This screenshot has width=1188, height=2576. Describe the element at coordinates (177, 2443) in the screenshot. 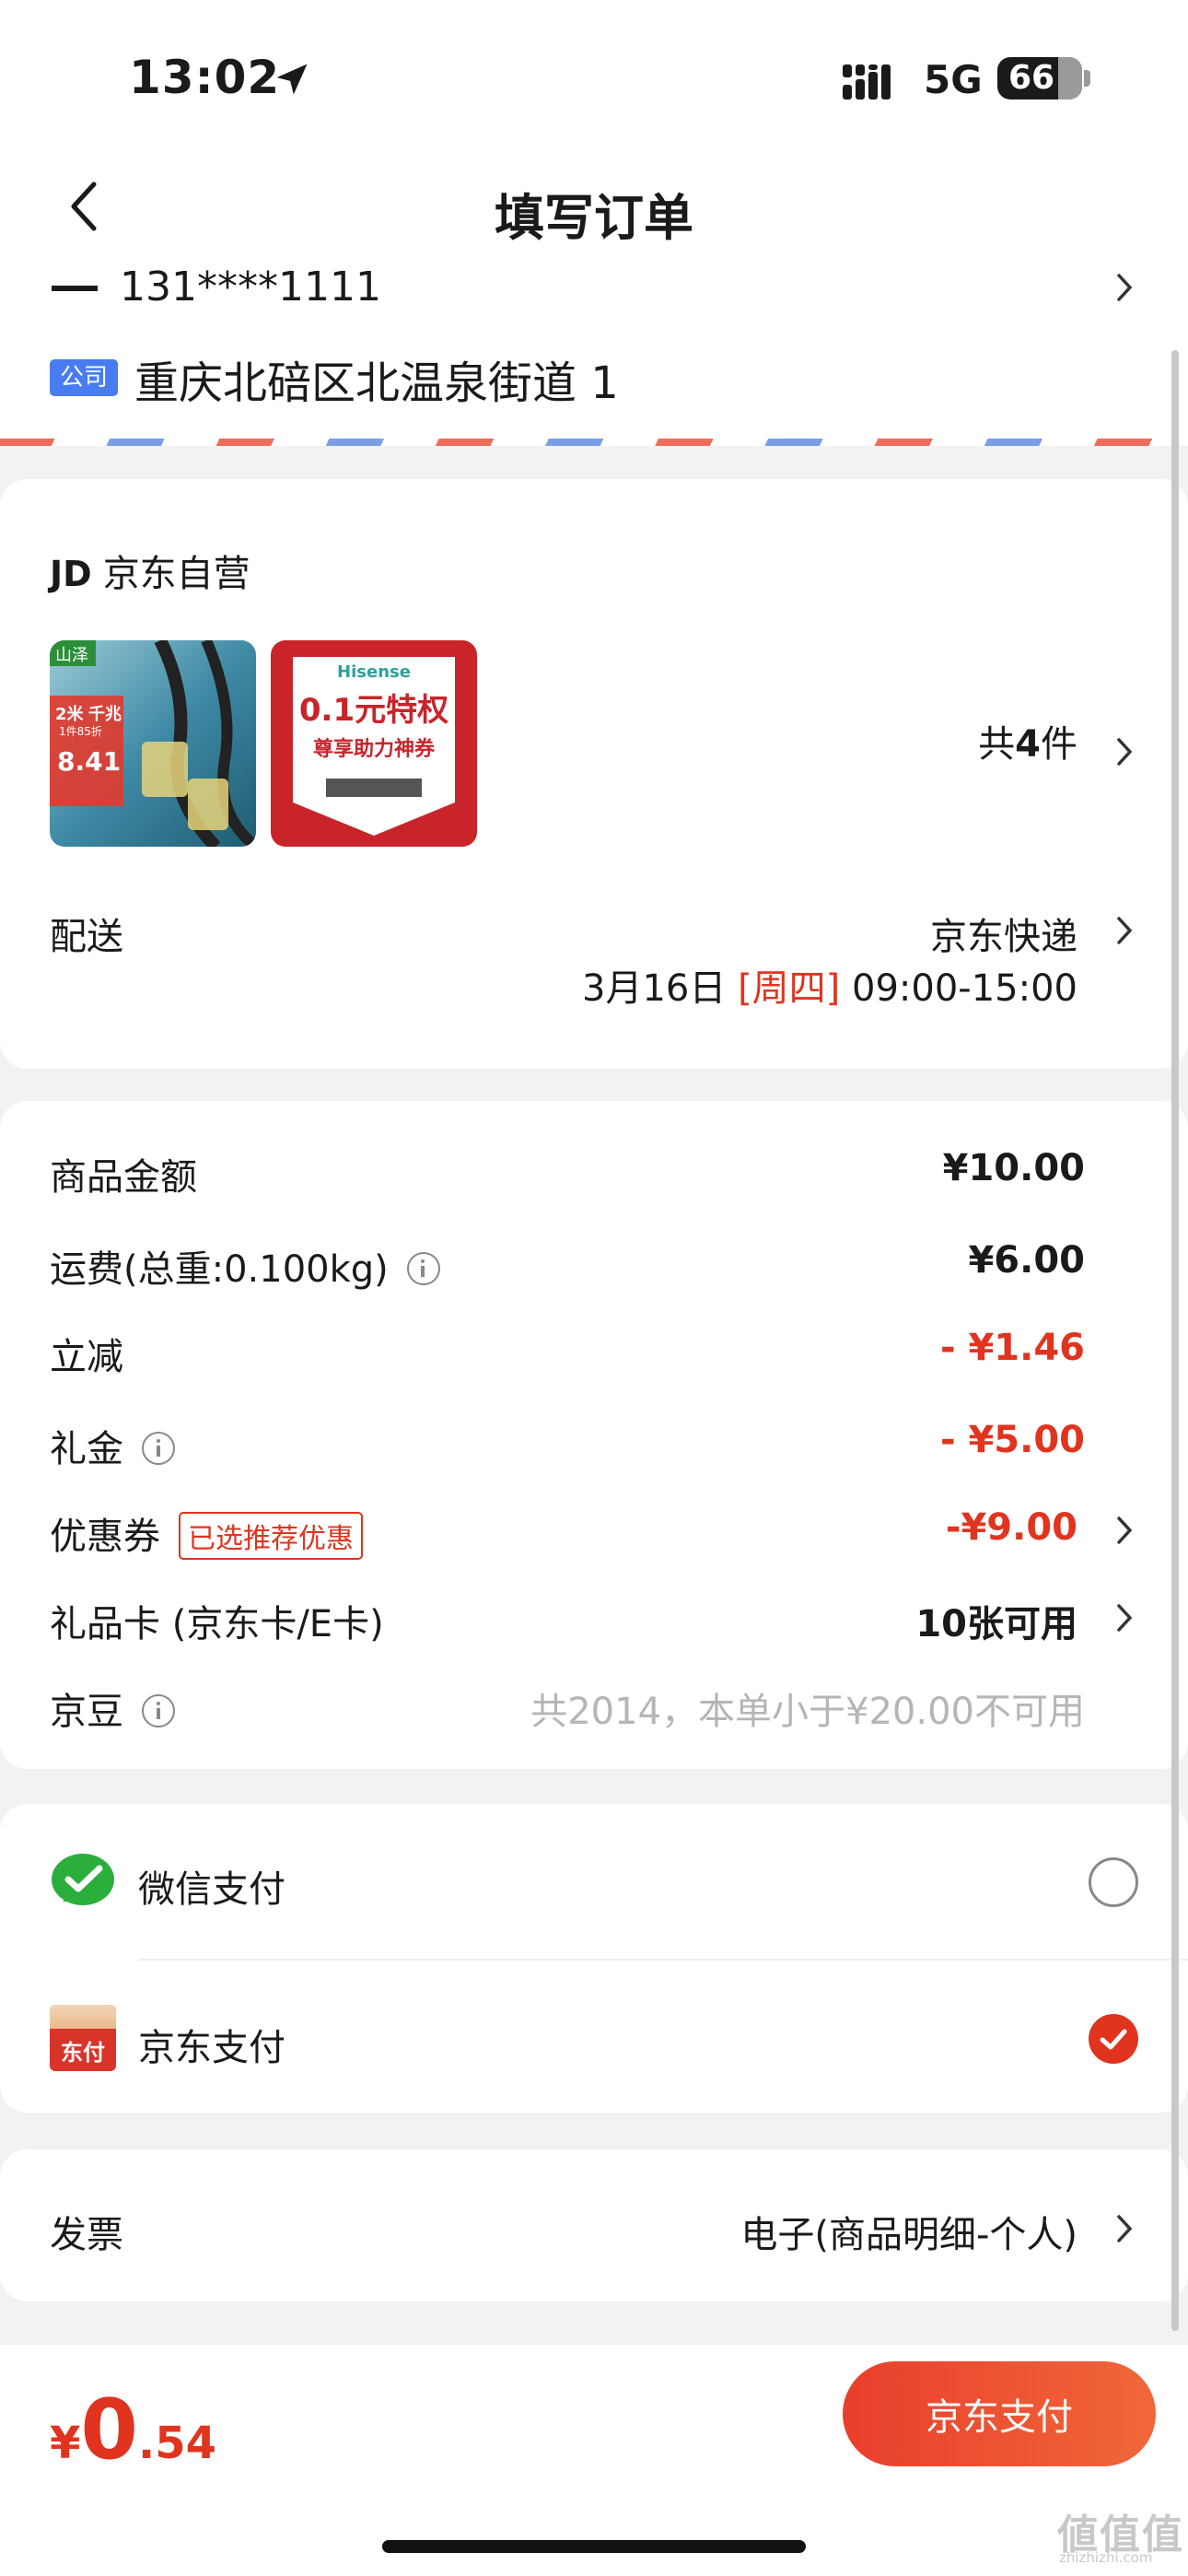

I see `total-decimal: .54` at that location.